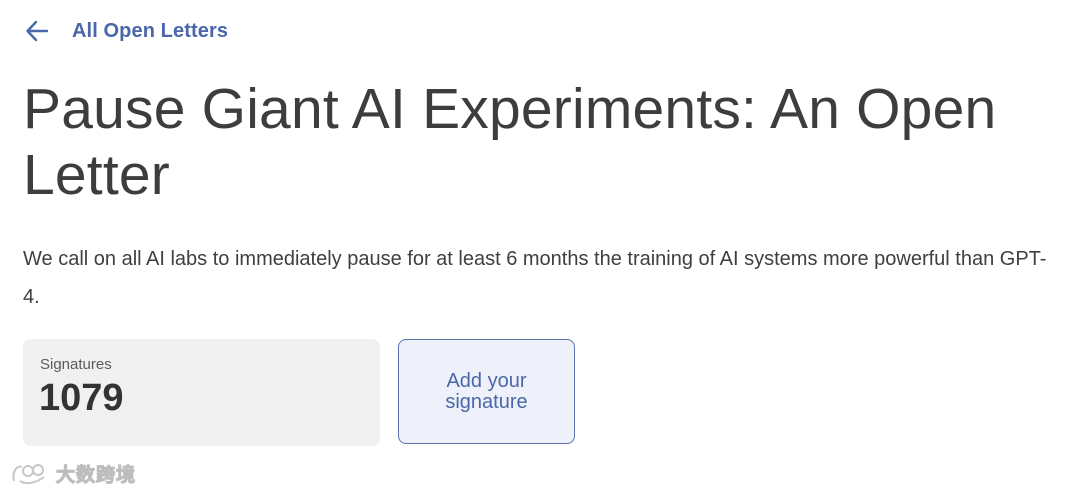 This screenshot has width=1080, height=496. What do you see at coordinates (81, 398) in the screenshot?
I see `signatures-count: 1079` at bounding box center [81, 398].